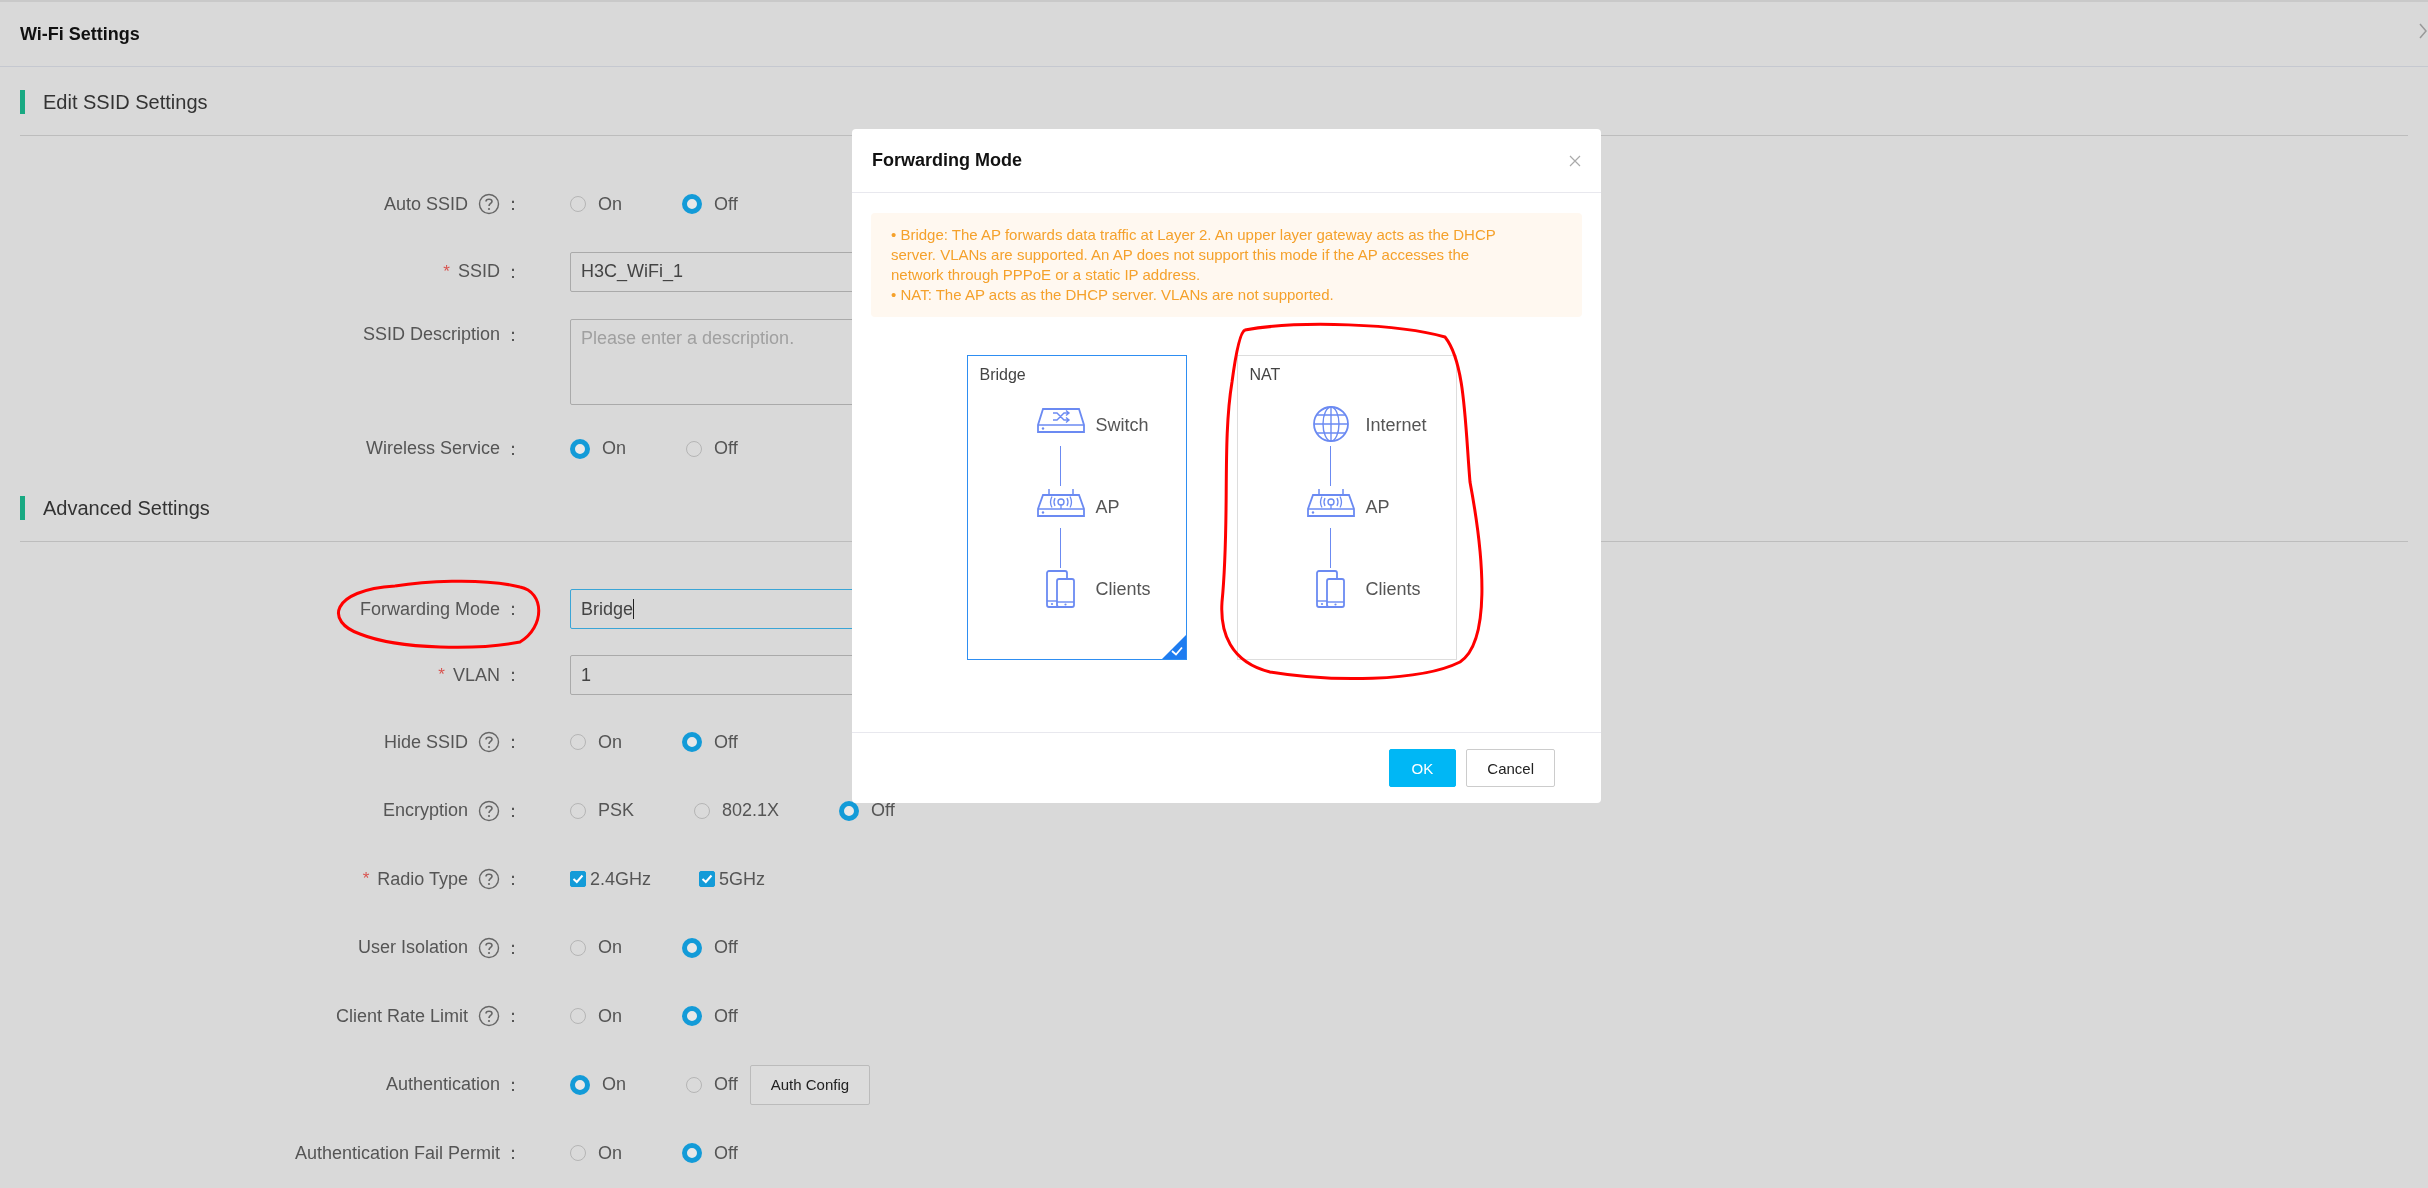  What do you see at coordinates (401, 1016) in the screenshot?
I see `field-label: Client Rate Limit` at bounding box center [401, 1016].